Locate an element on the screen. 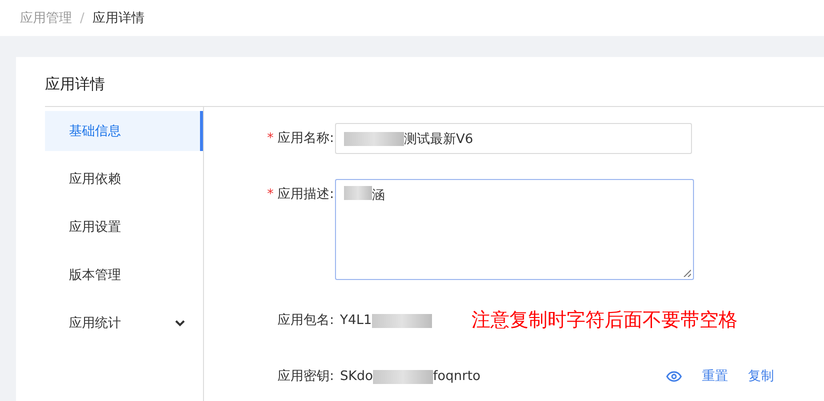  field-value: Y4L1 is located at coordinates (356, 321).